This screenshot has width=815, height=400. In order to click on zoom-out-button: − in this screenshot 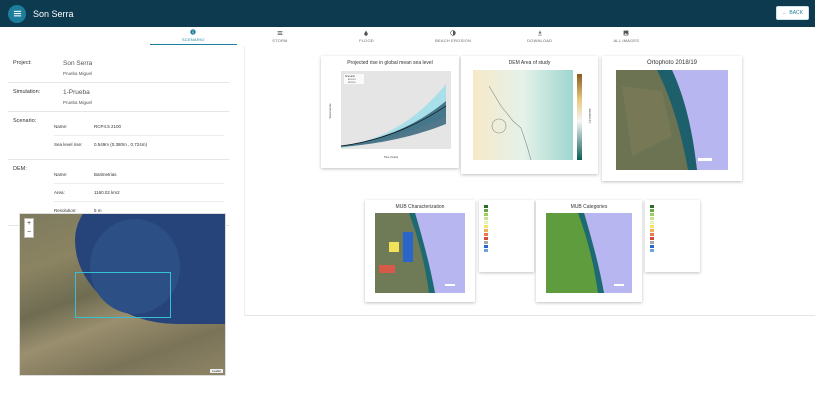, I will do `click(29, 232)`.